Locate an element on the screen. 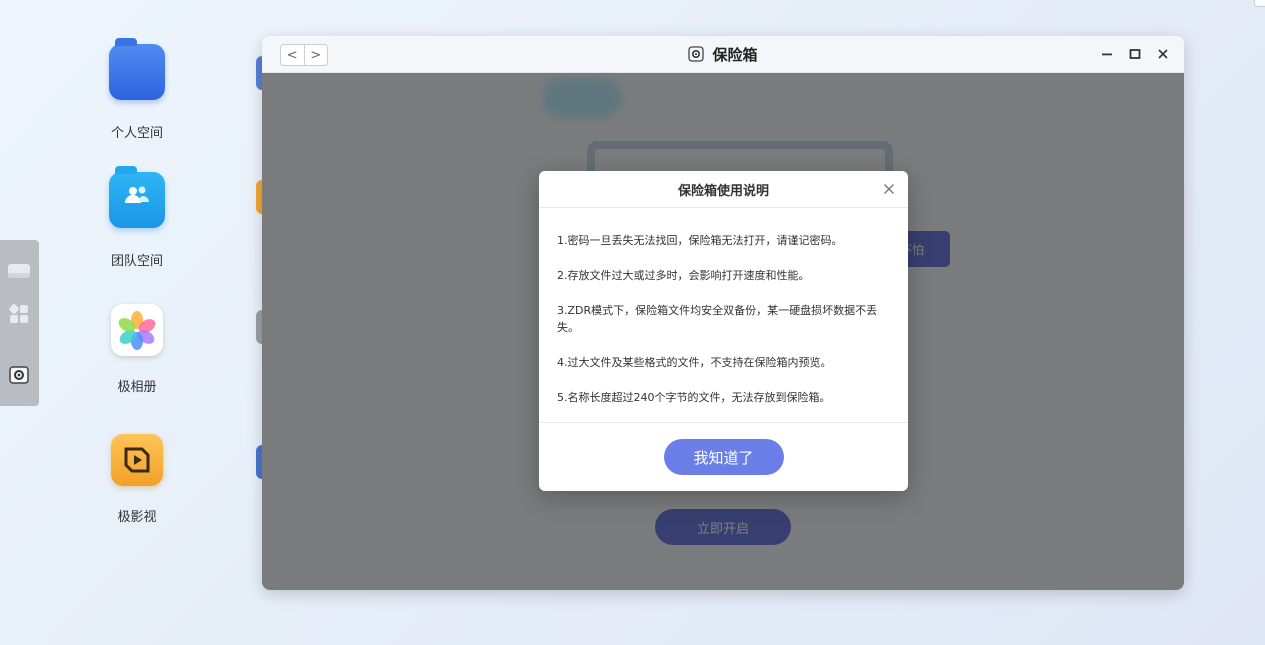 This screenshot has height=645, width=1265. top-right-handle is located at coordinates (1259, 3).